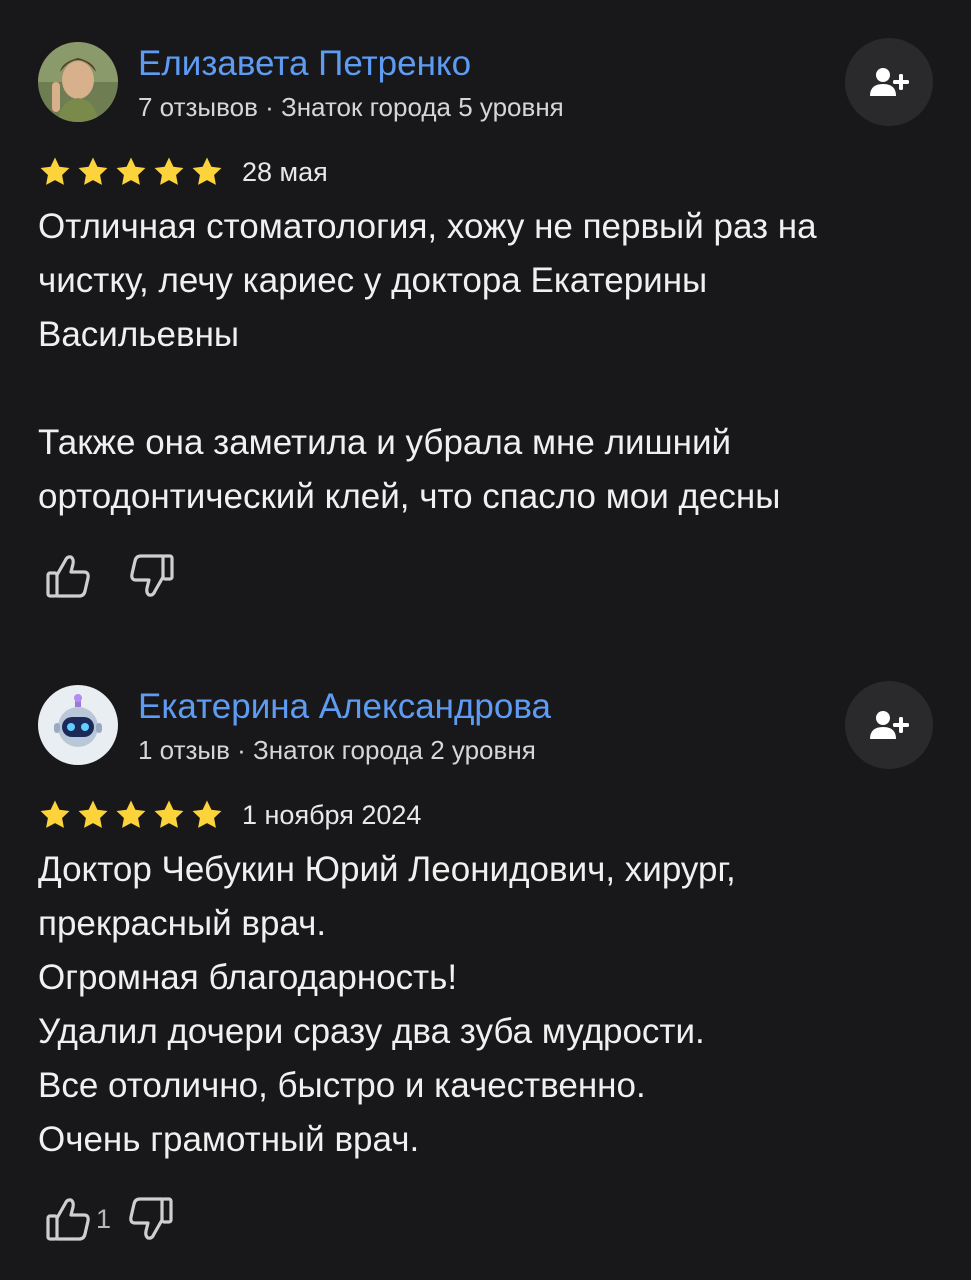 Image resolution: width=971 pixels, height=1280 pixels. I want to click on rating-row: 28 мая, so click(183, 172).